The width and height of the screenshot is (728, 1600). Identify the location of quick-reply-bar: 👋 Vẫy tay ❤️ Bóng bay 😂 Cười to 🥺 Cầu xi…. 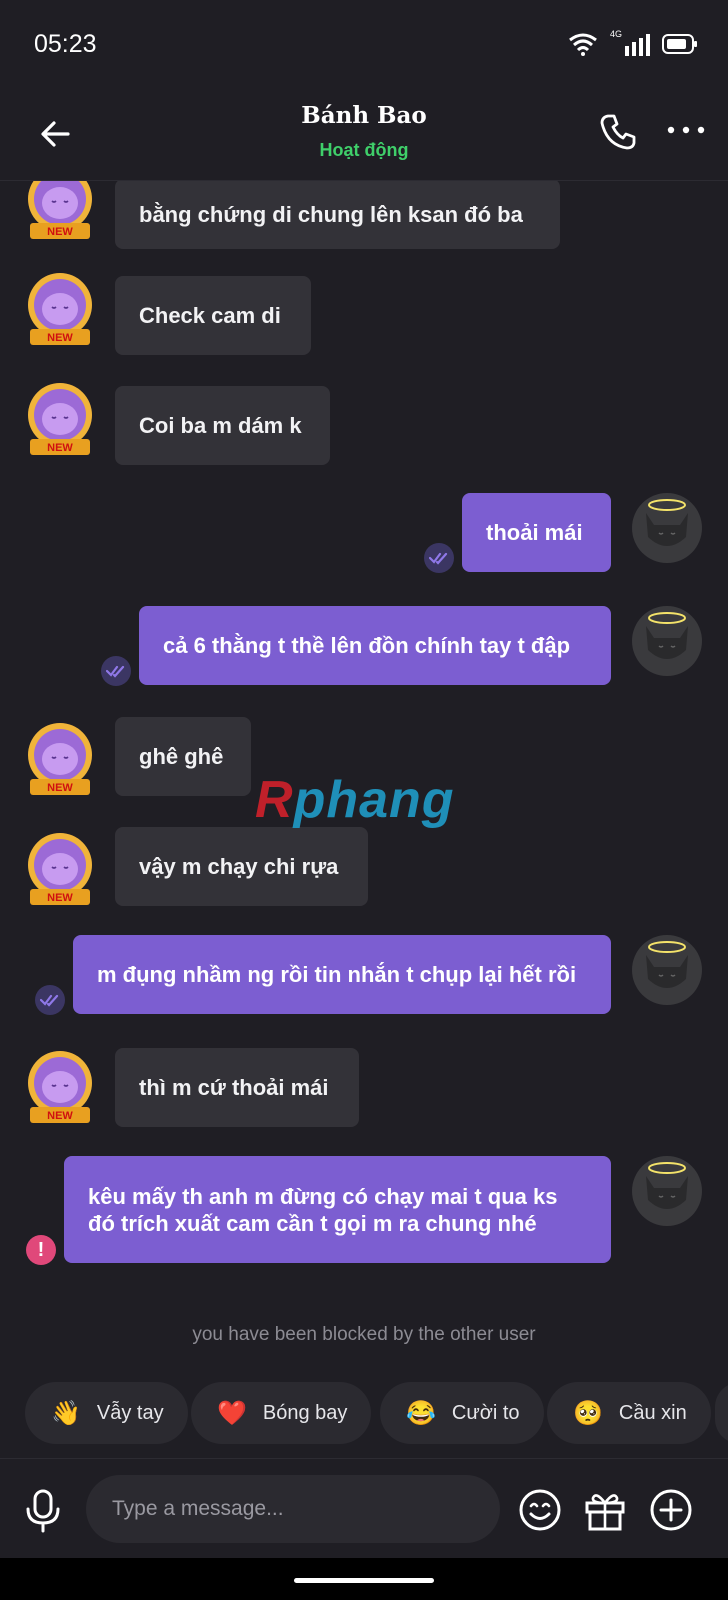
(376, 1413).